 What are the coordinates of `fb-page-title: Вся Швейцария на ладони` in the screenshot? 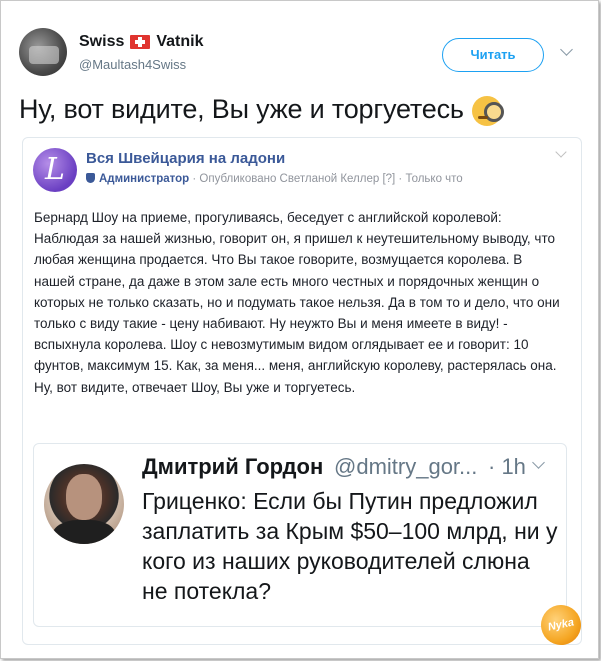 It's located at (185, 158).